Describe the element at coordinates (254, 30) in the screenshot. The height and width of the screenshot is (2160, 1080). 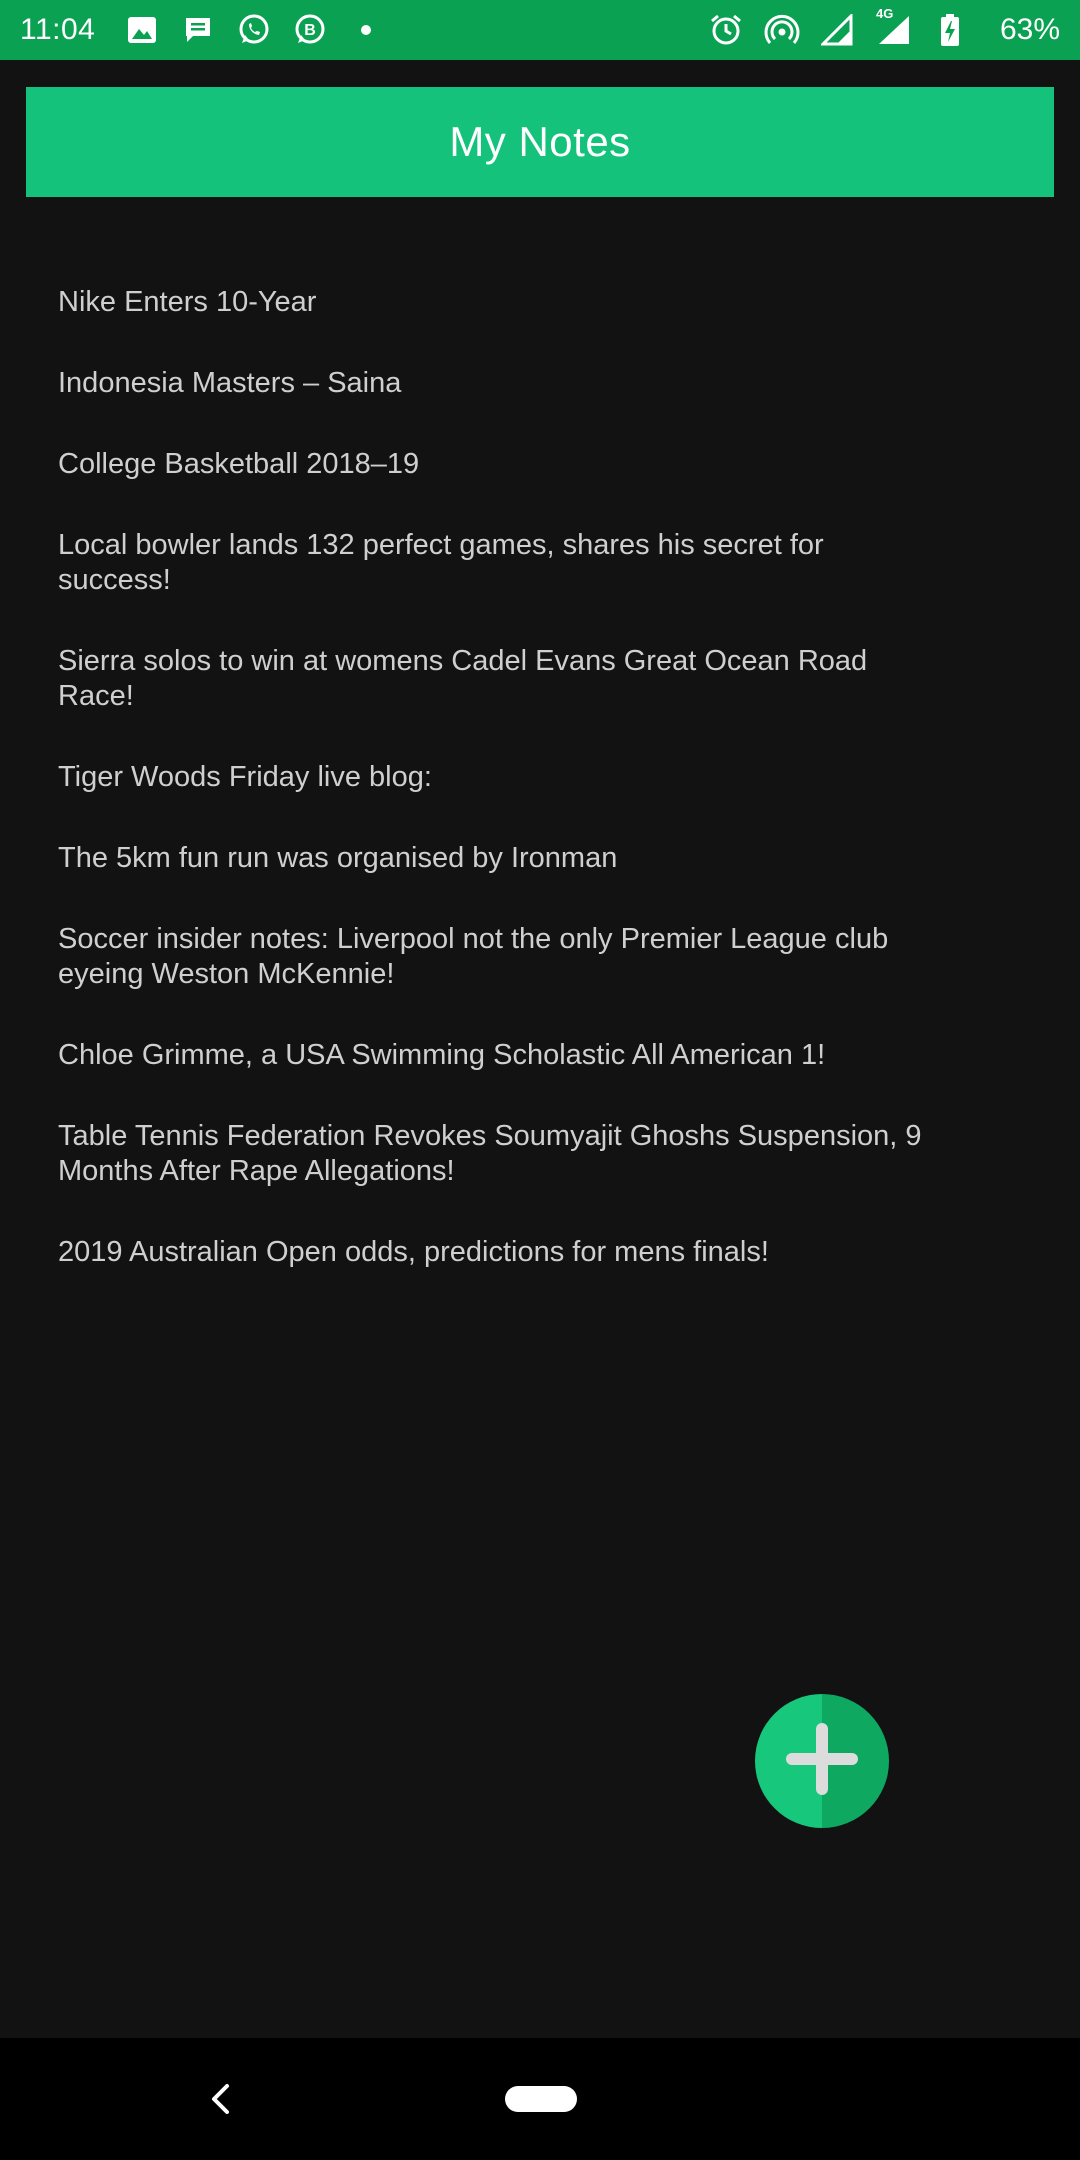
I see `whatsapp-icon` at that location.